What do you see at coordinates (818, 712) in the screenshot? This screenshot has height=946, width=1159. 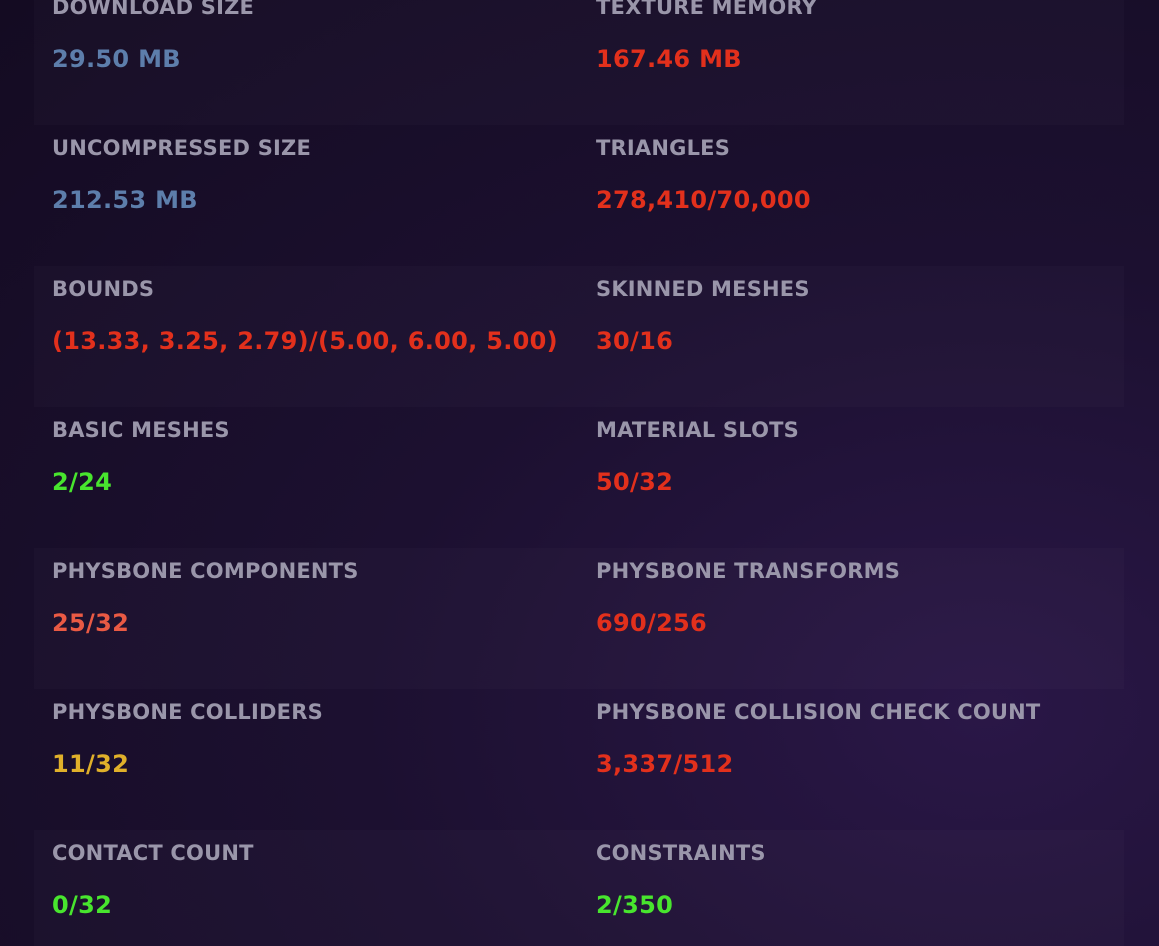 I see `stat-label: PHYSBONE COLLISION CHECK COUNT` at bounding box center [818, 712].